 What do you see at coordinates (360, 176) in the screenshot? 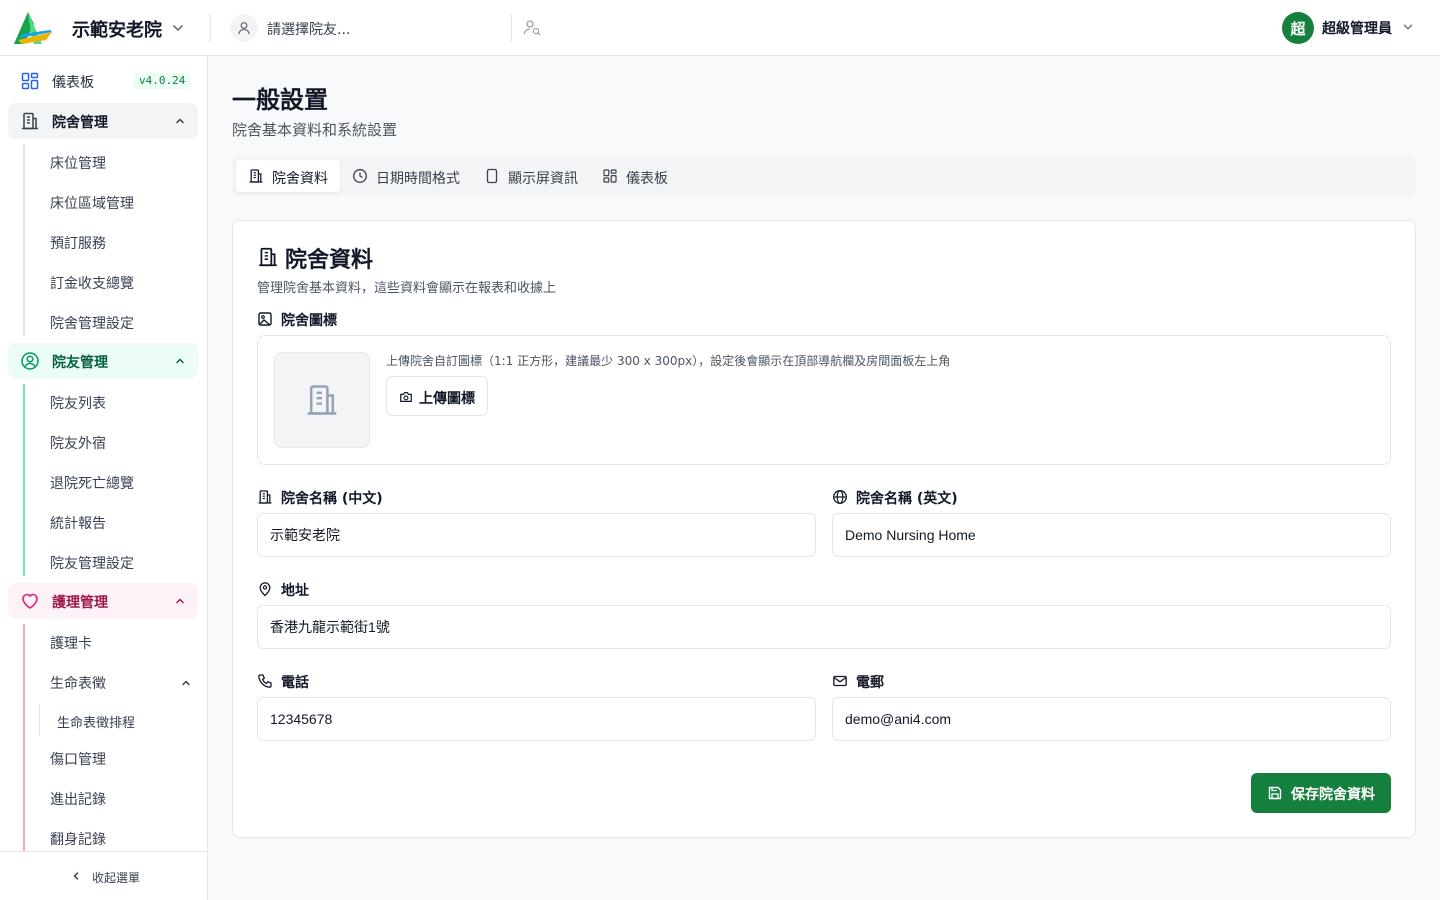
I see `clock-icon` at bounding box center [360, 176].